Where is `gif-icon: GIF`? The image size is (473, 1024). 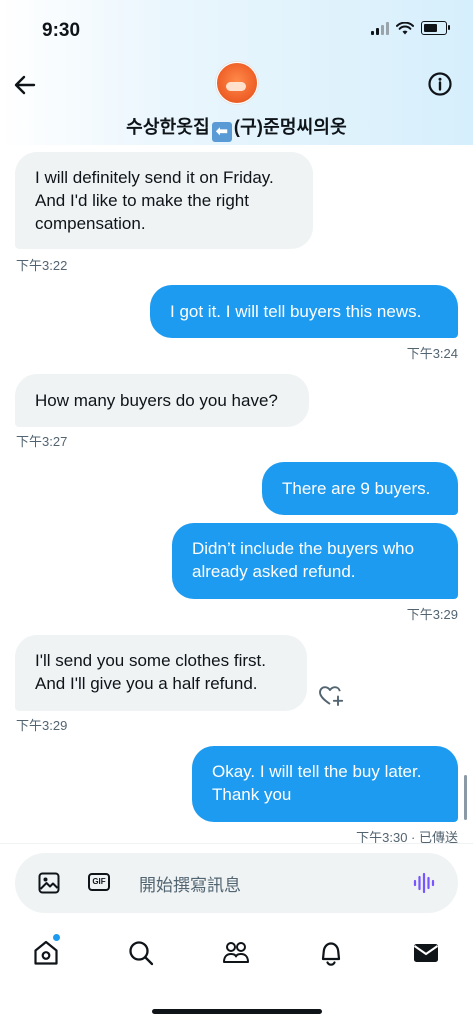 gif-icon: GIF is located at coordinates (99, 882).